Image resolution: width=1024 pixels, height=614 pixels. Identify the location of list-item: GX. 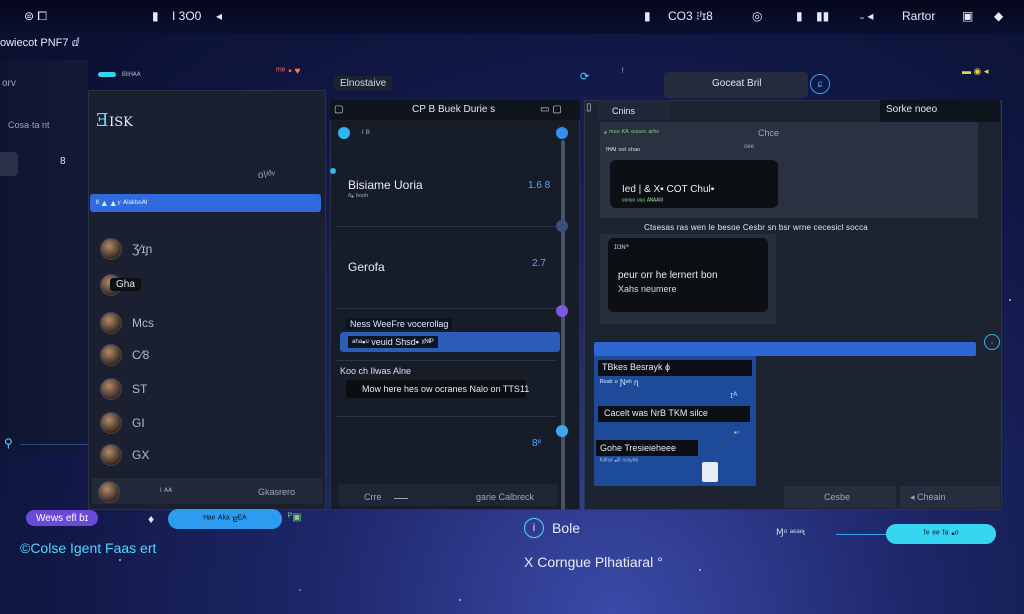
(210, 457).